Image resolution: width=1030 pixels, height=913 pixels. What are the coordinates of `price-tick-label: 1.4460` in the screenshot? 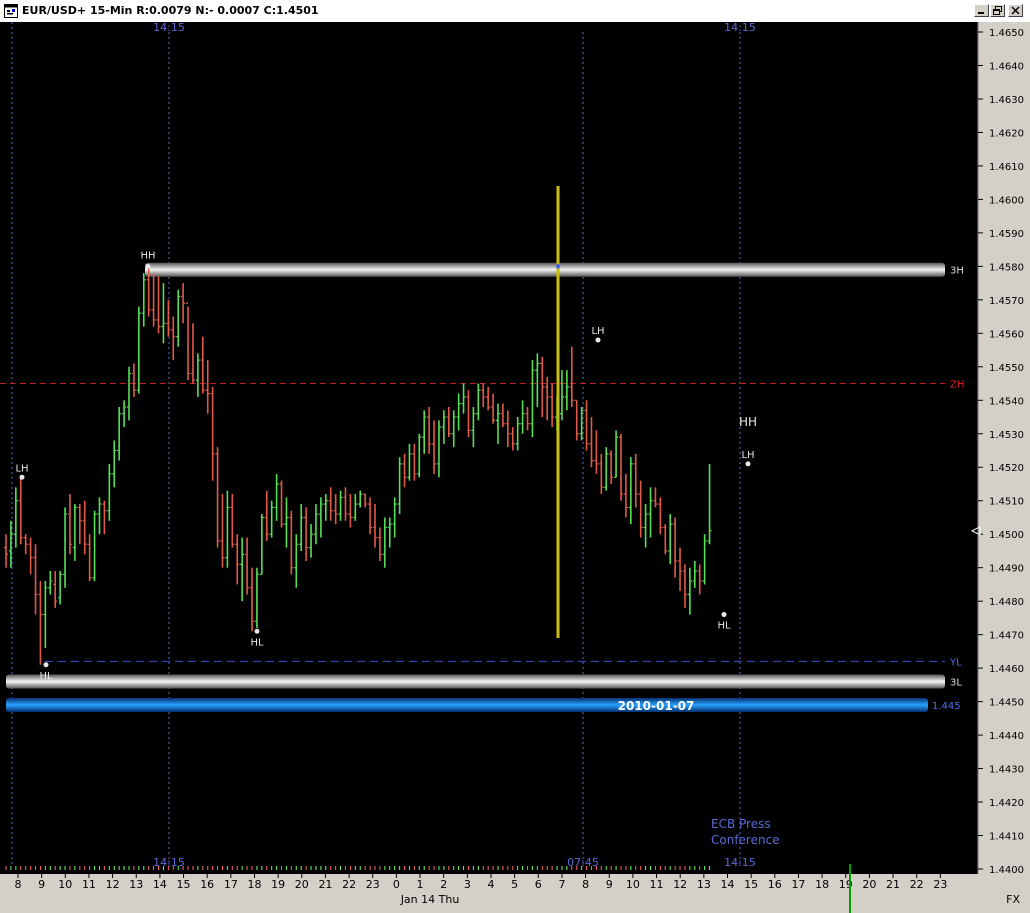 It's located at (1006, 669).